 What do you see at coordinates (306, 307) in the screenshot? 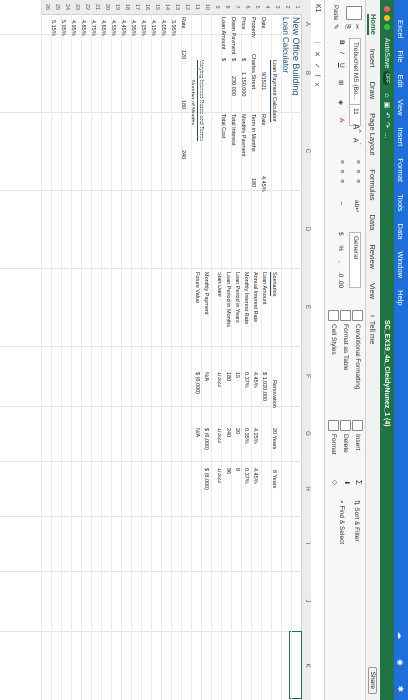
I see `column-header-e: E` at bounding box center [306, 307].